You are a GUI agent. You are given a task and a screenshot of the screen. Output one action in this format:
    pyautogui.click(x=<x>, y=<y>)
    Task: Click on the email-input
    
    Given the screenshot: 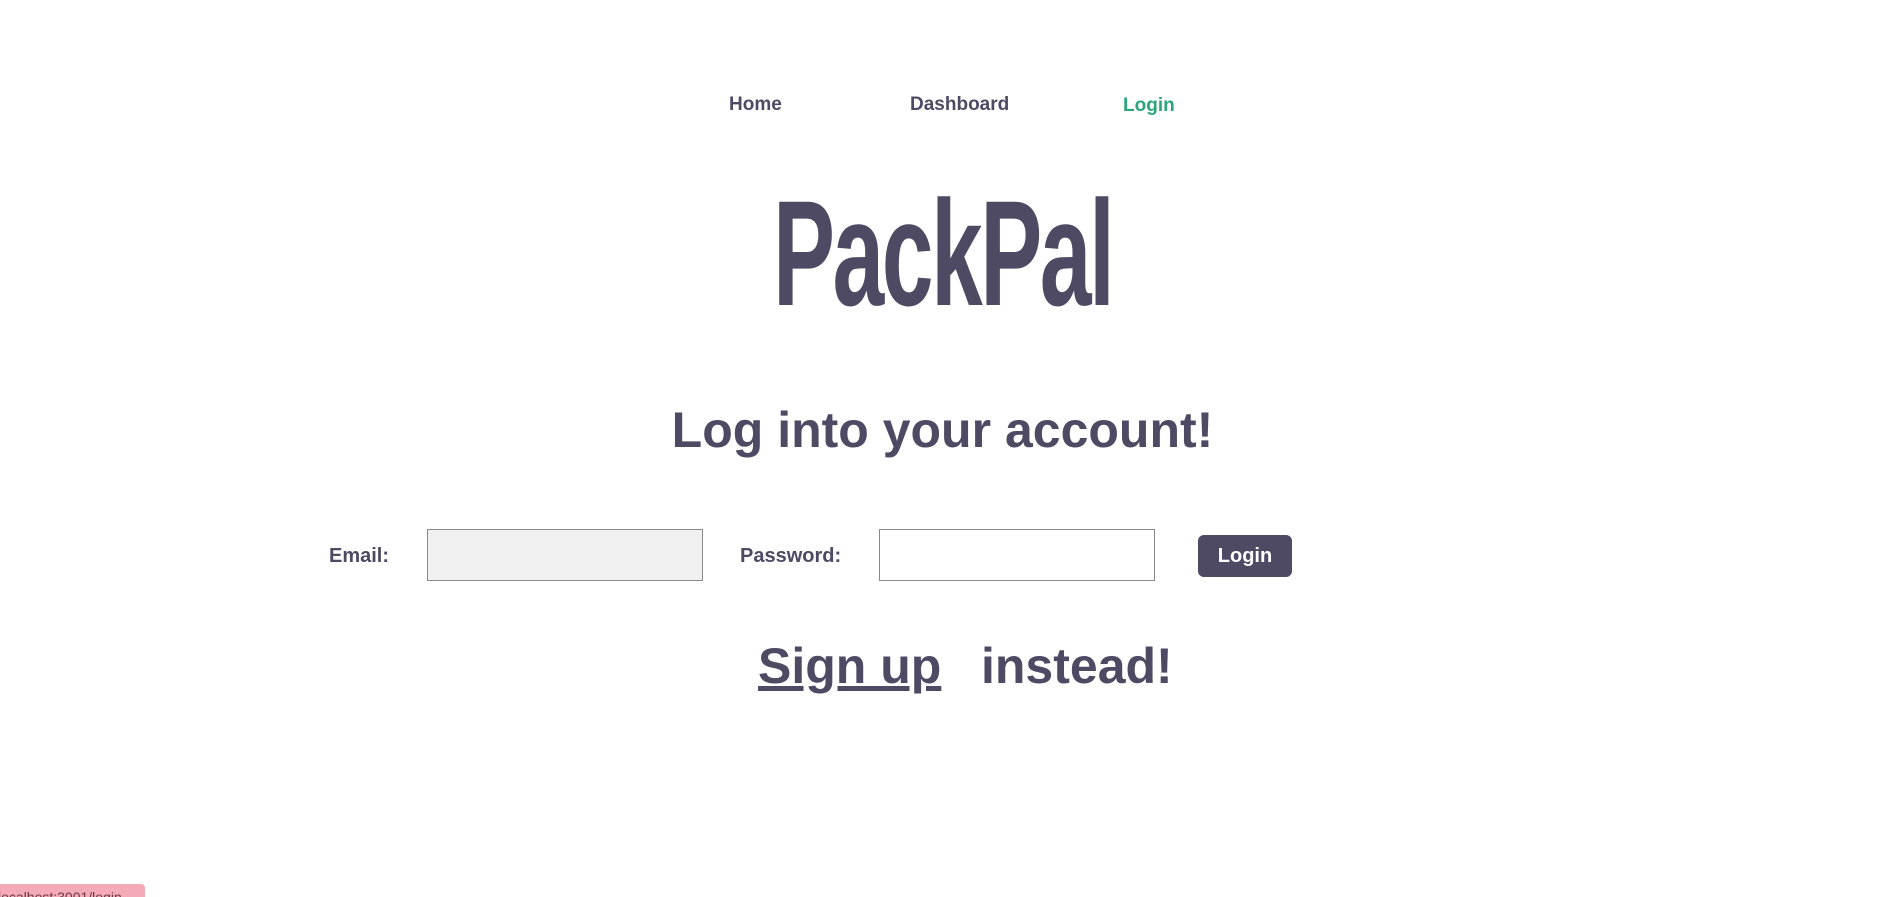 What is the action you would take?
    pyautogui.click(x=565, y=555)
    